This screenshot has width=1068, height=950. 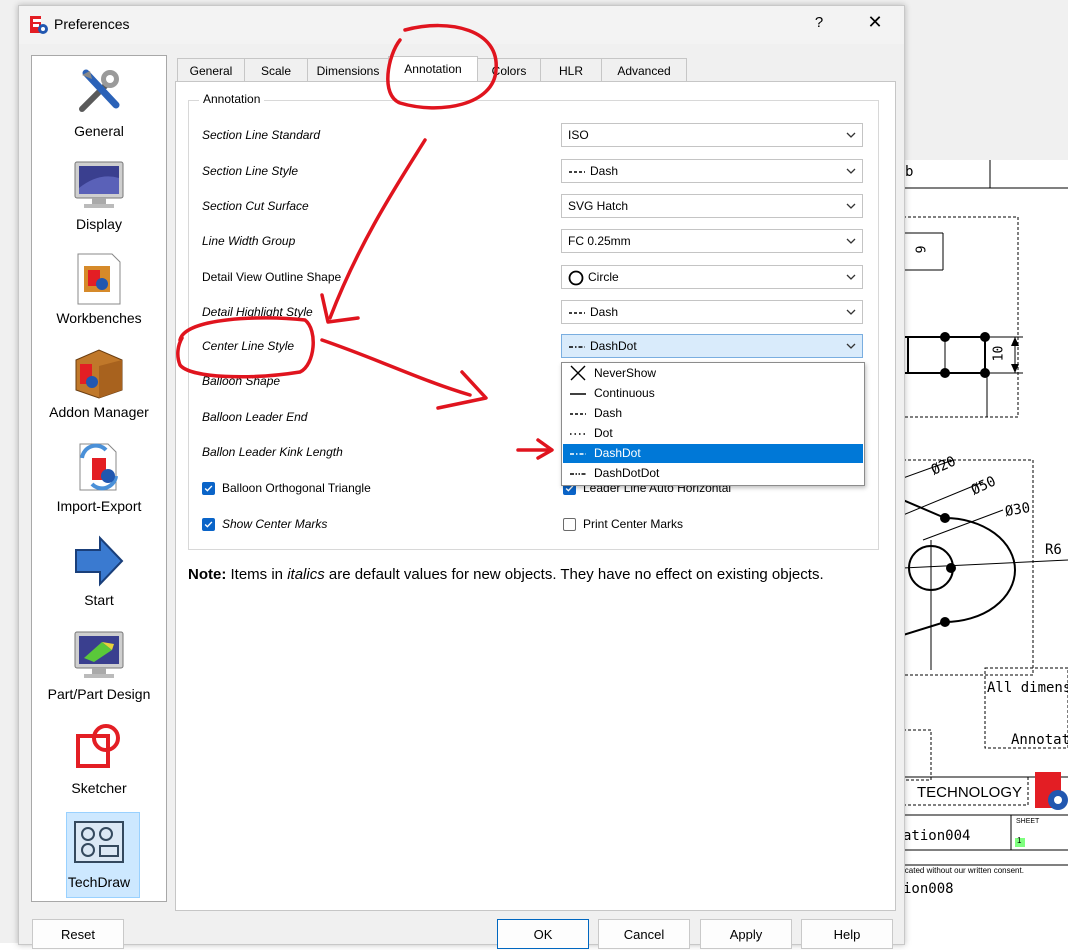 What do you see at coordinates (1019, 840) in the screenshot?
I see `drawing-sheet-number: 1` at bounding box center [1019, 840].